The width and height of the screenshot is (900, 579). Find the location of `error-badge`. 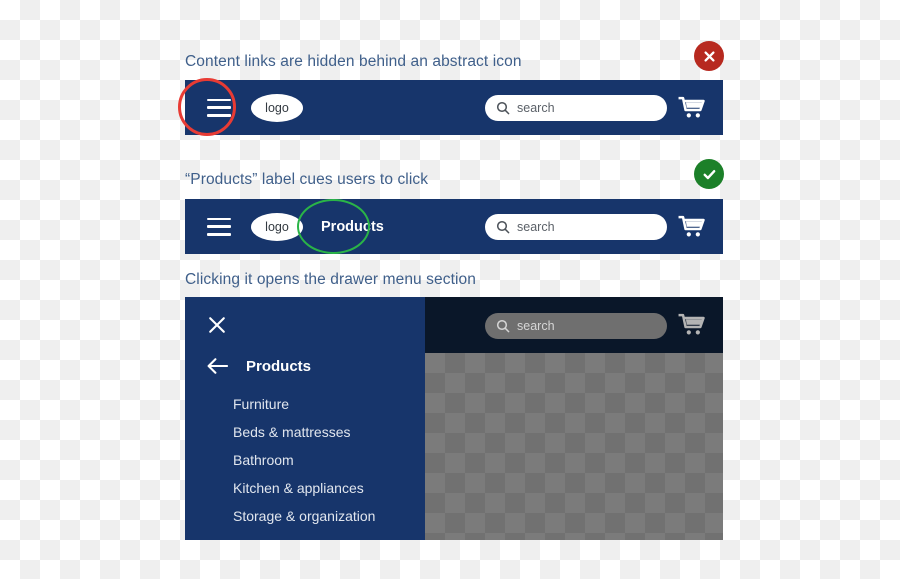

error-badge is located at coordinates (709, 56).